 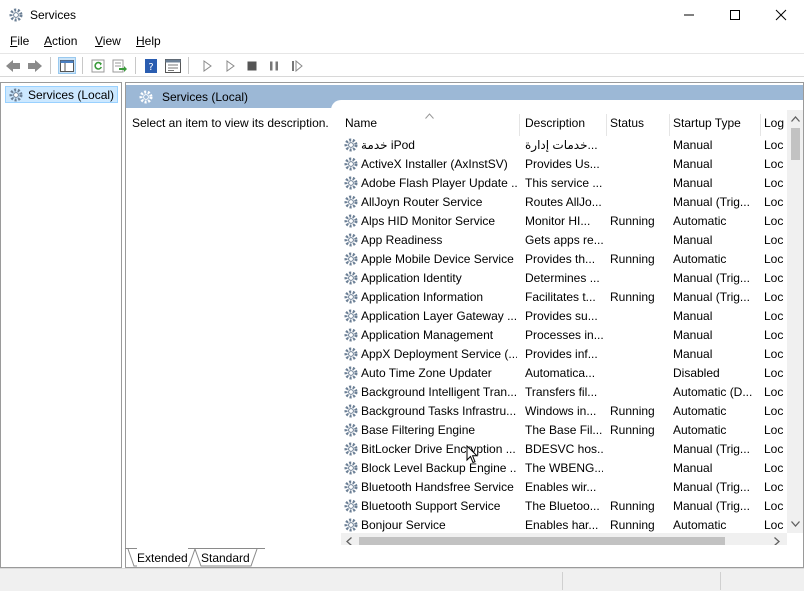 I want to click on service-startup-type: Manual, so click(x=693, y=354).